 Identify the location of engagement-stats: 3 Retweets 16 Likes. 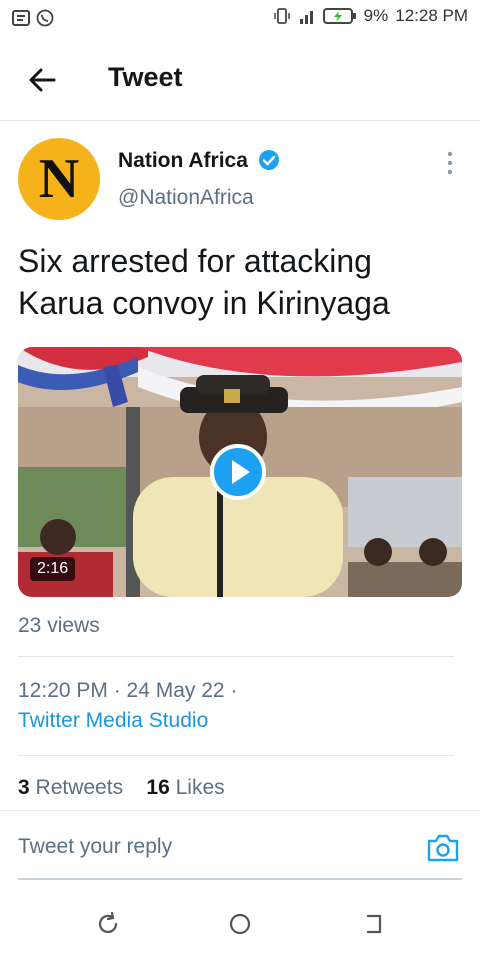
(121, 788).